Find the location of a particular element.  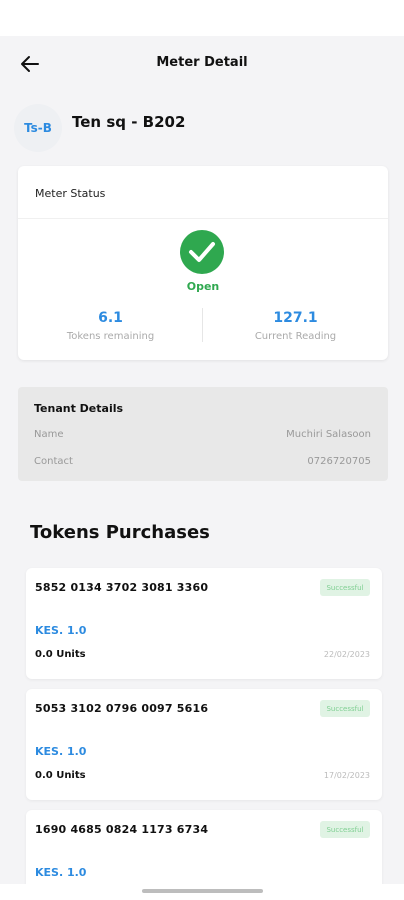

meter-status-heading: Meter Status is located at coordinates (70, 193).